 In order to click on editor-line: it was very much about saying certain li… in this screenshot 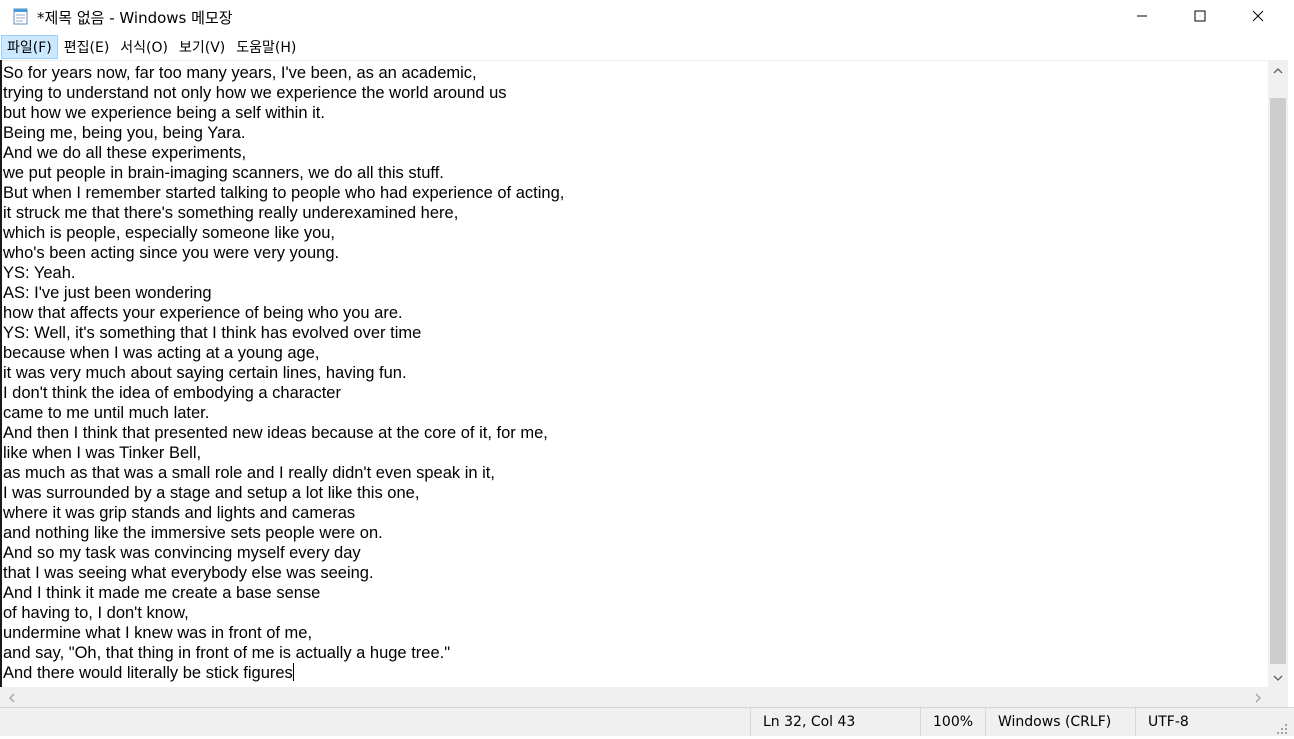, I will do `click(205, 373)`.